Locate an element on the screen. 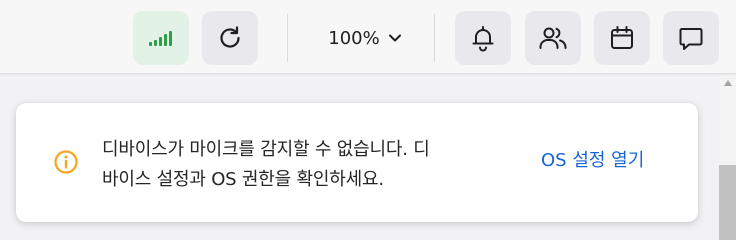 The width and height of the screenshot is (736, 240). chat-bubble-icon is located at coordinates (691, 39).